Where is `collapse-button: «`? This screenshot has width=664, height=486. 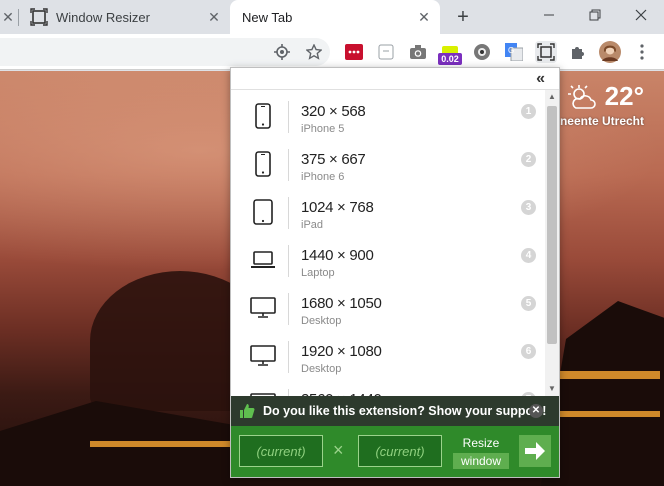 collapse-button: « is located at coordinates (540, 79).